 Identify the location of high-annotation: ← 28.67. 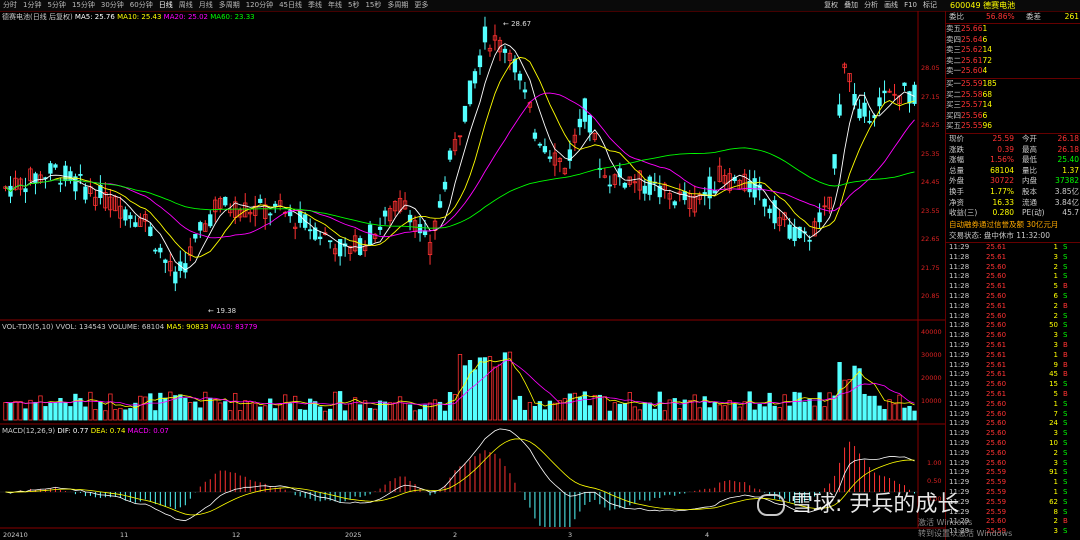
(517, 24).